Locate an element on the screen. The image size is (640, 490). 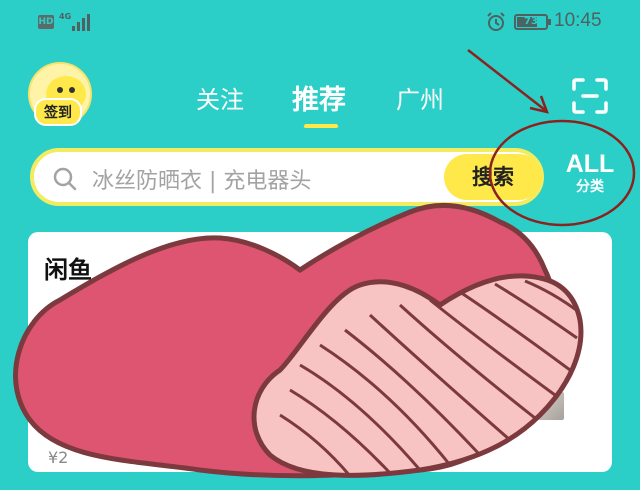
annotation-arrow is located at coordinates (506, 80).